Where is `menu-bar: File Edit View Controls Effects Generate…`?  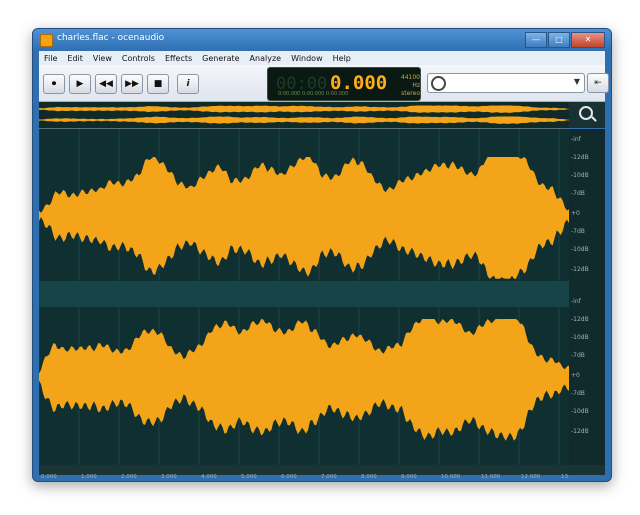
menu-bar: File Edit View Controls Effects Generate… is located at coordinates (322, 58).